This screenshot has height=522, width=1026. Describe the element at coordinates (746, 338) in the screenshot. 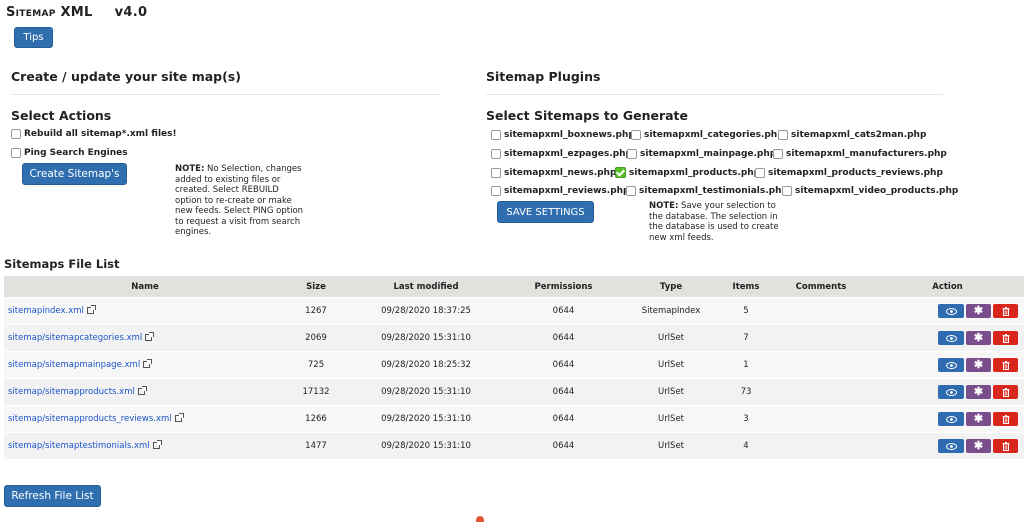

I see `file-items-cell: 7` at that location.